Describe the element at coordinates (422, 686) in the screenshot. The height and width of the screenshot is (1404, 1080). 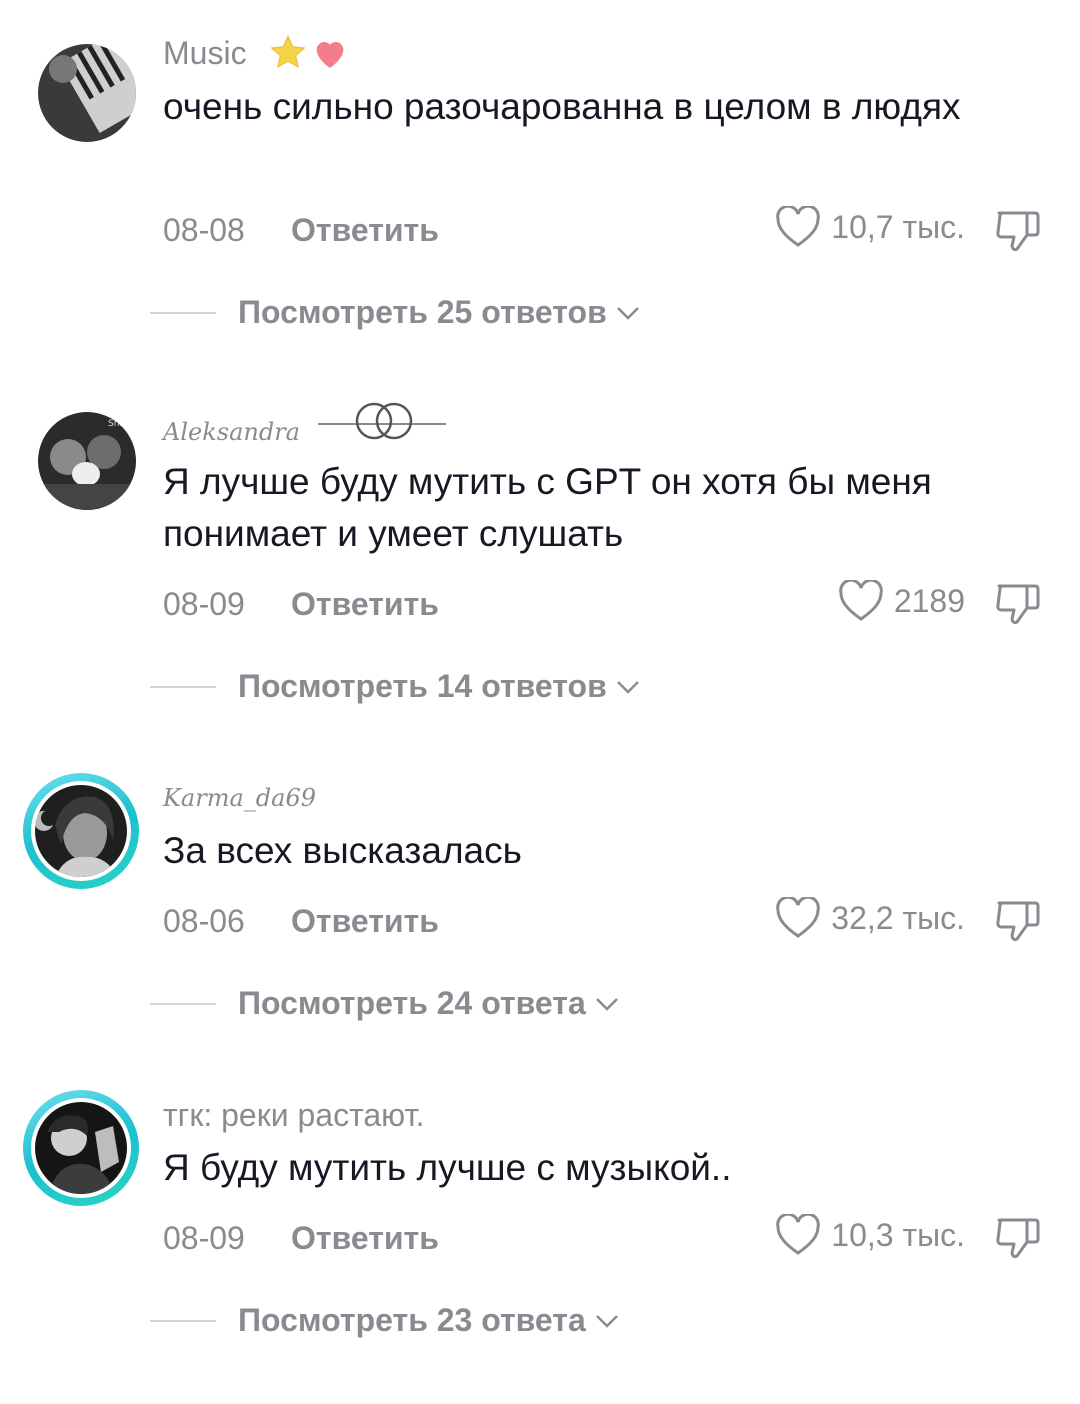
I see `view-replies-label: Посмотреть 14 ответов` at that location.